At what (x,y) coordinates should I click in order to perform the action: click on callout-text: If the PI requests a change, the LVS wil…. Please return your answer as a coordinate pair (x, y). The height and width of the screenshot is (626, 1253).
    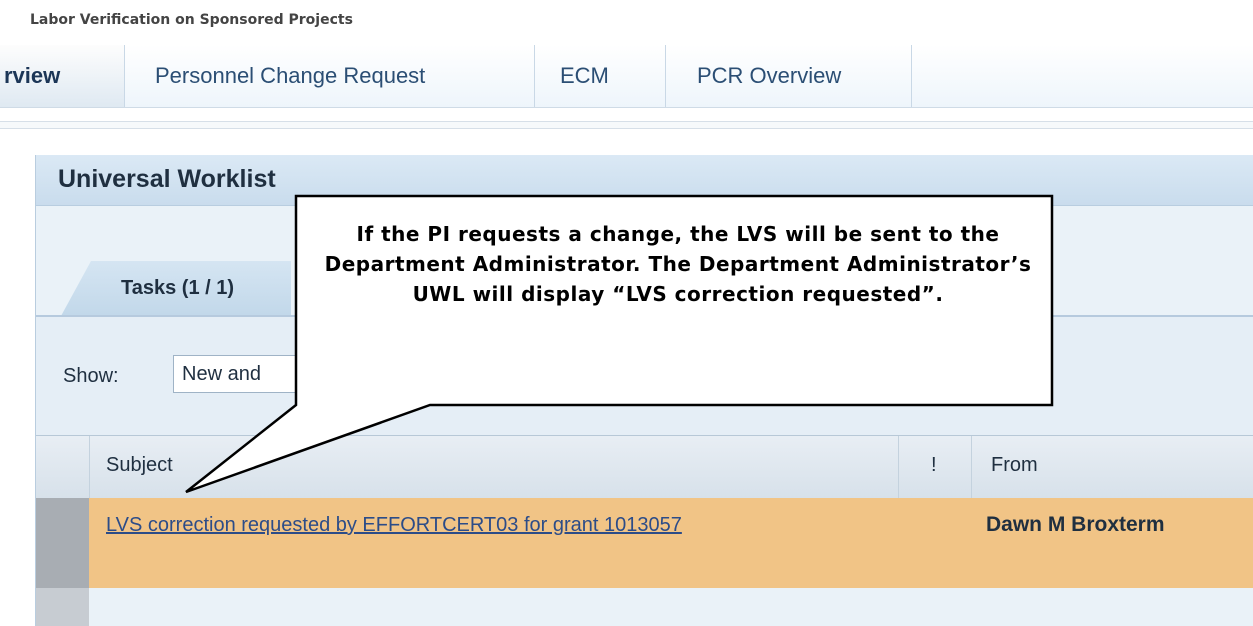
    Looking at the image, I should click on (678, 264).